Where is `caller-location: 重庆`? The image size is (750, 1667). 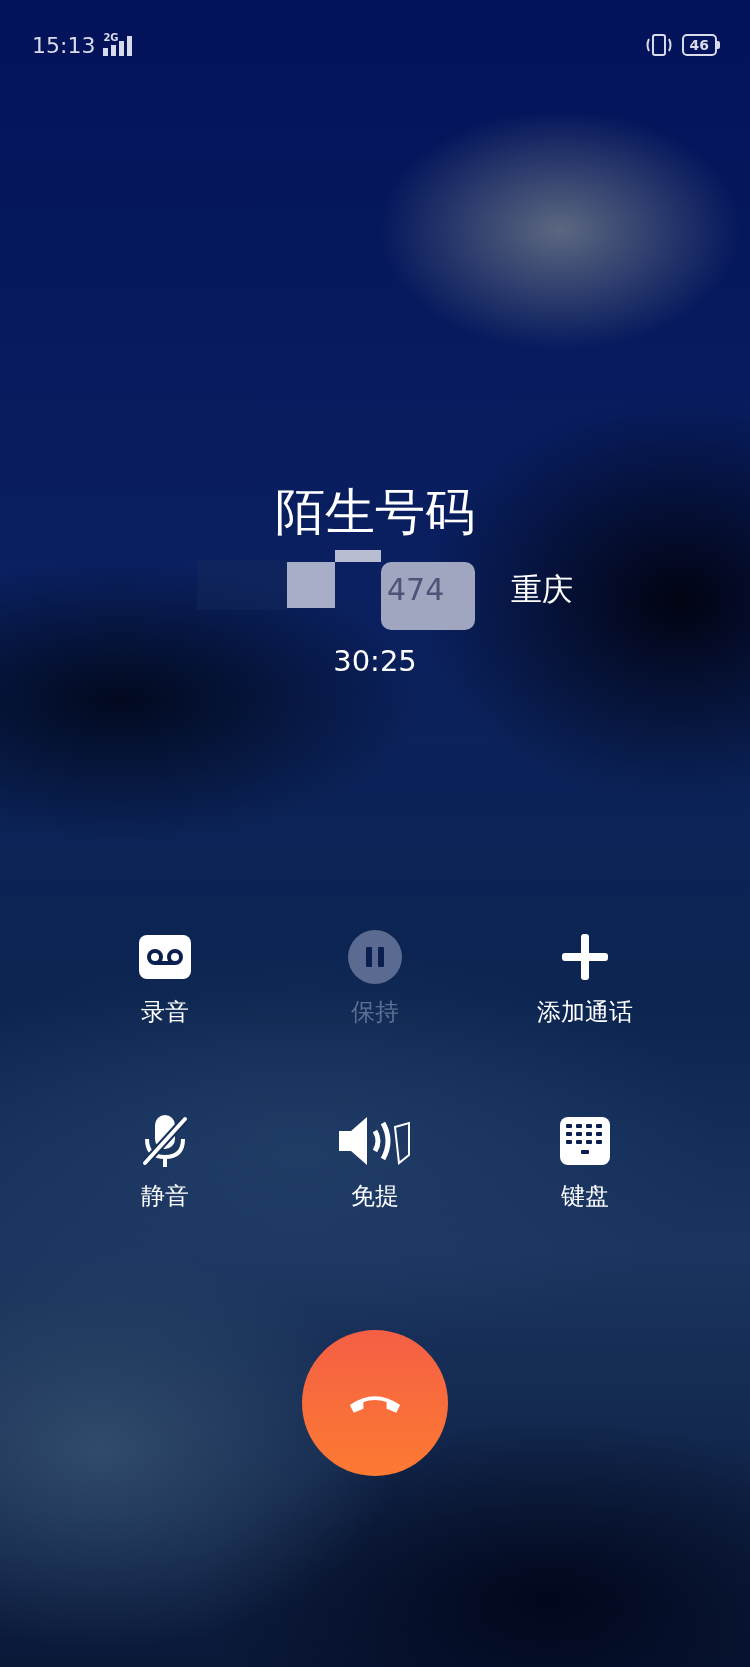 caller-location: 重庆 is located at coordinates (542, 589).